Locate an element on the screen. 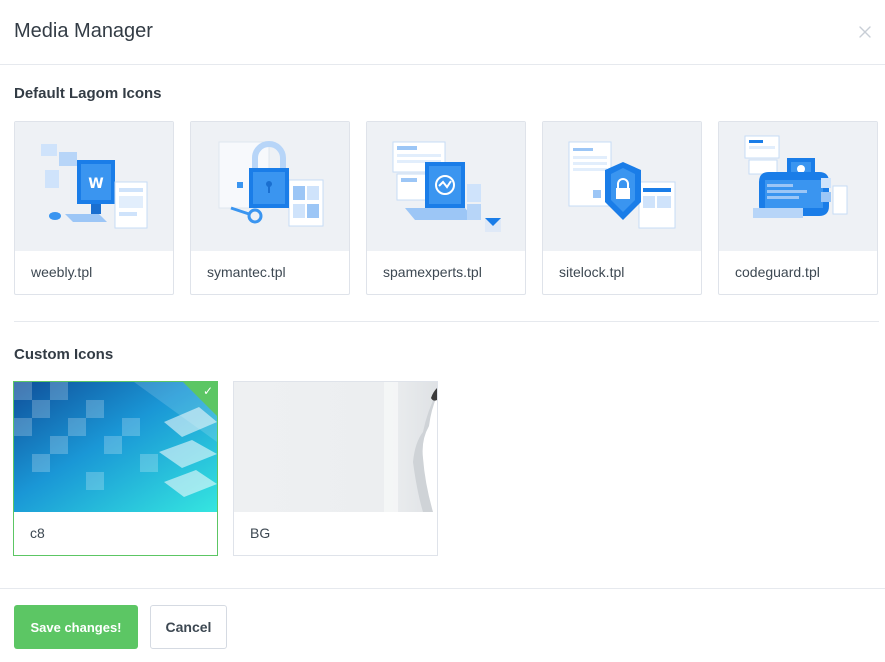 Image resolution: width=885 pixels, height=662 pixels. sitelock-shield-illustration-icon is located at coordinates (622, 186).